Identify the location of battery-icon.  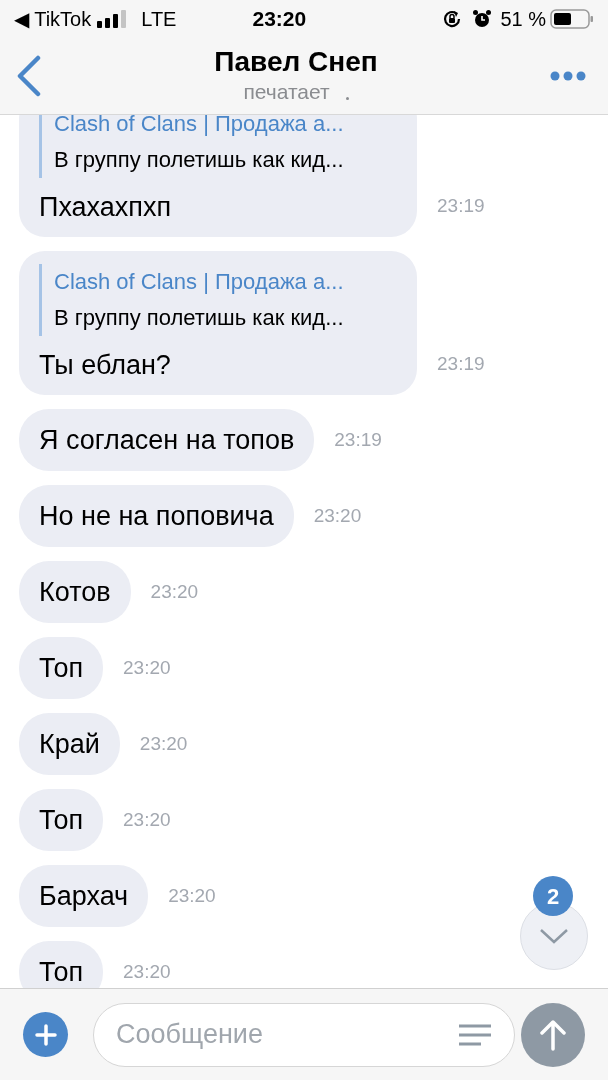
(572, 19).